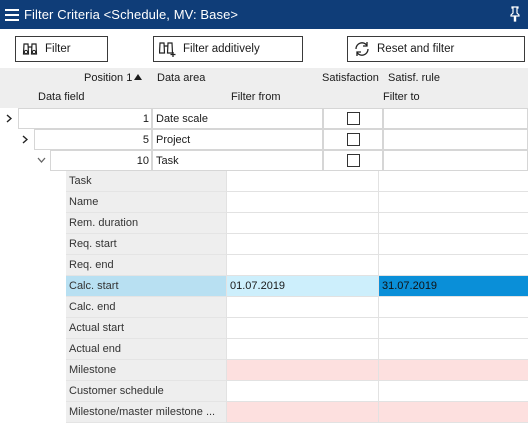 The height and width of the screenshot is (424, 528). I want to click on field-label: Task, so click(146, 181).